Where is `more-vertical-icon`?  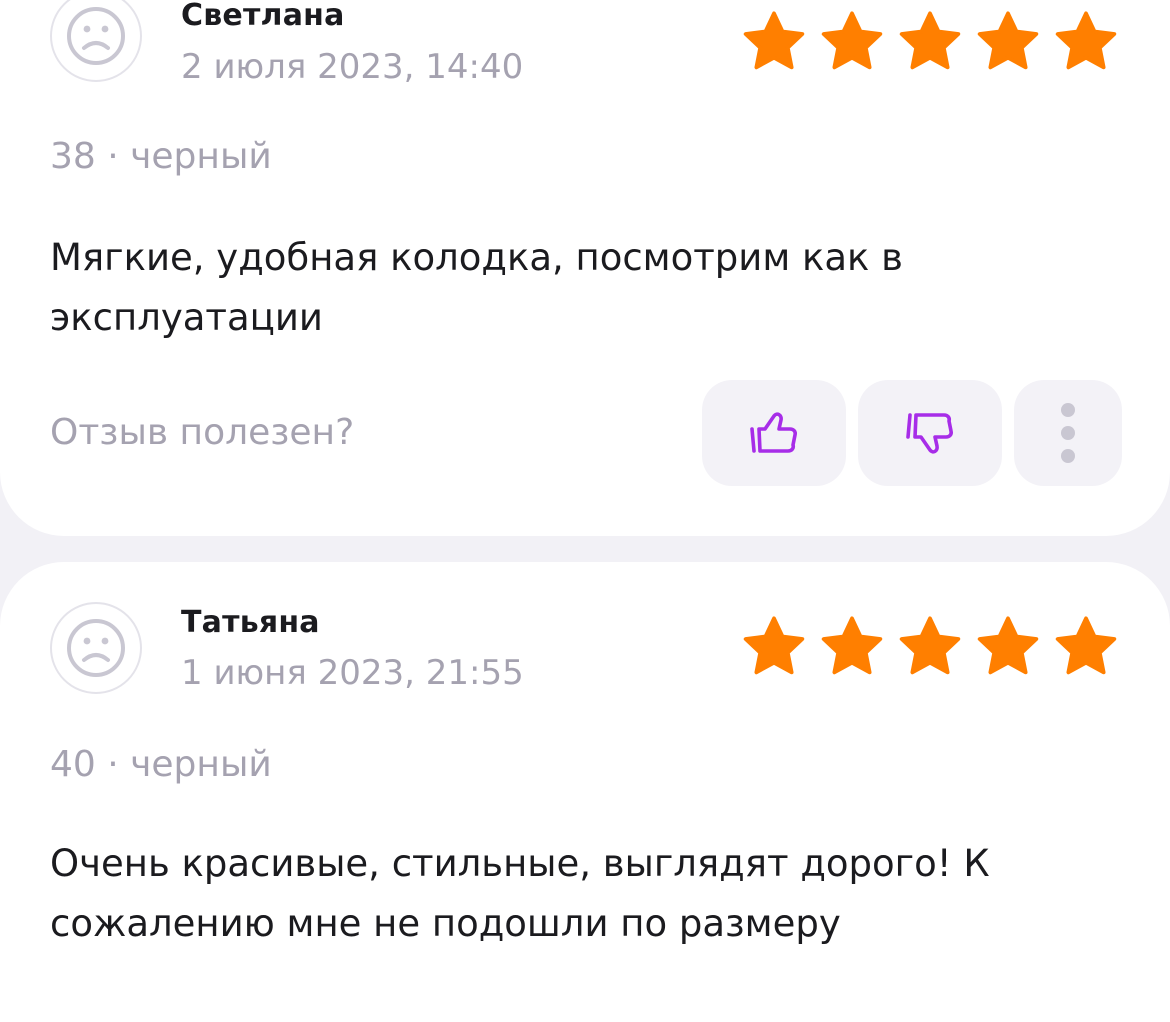 more-vertical-icon is located at coordinates (1068, 433).